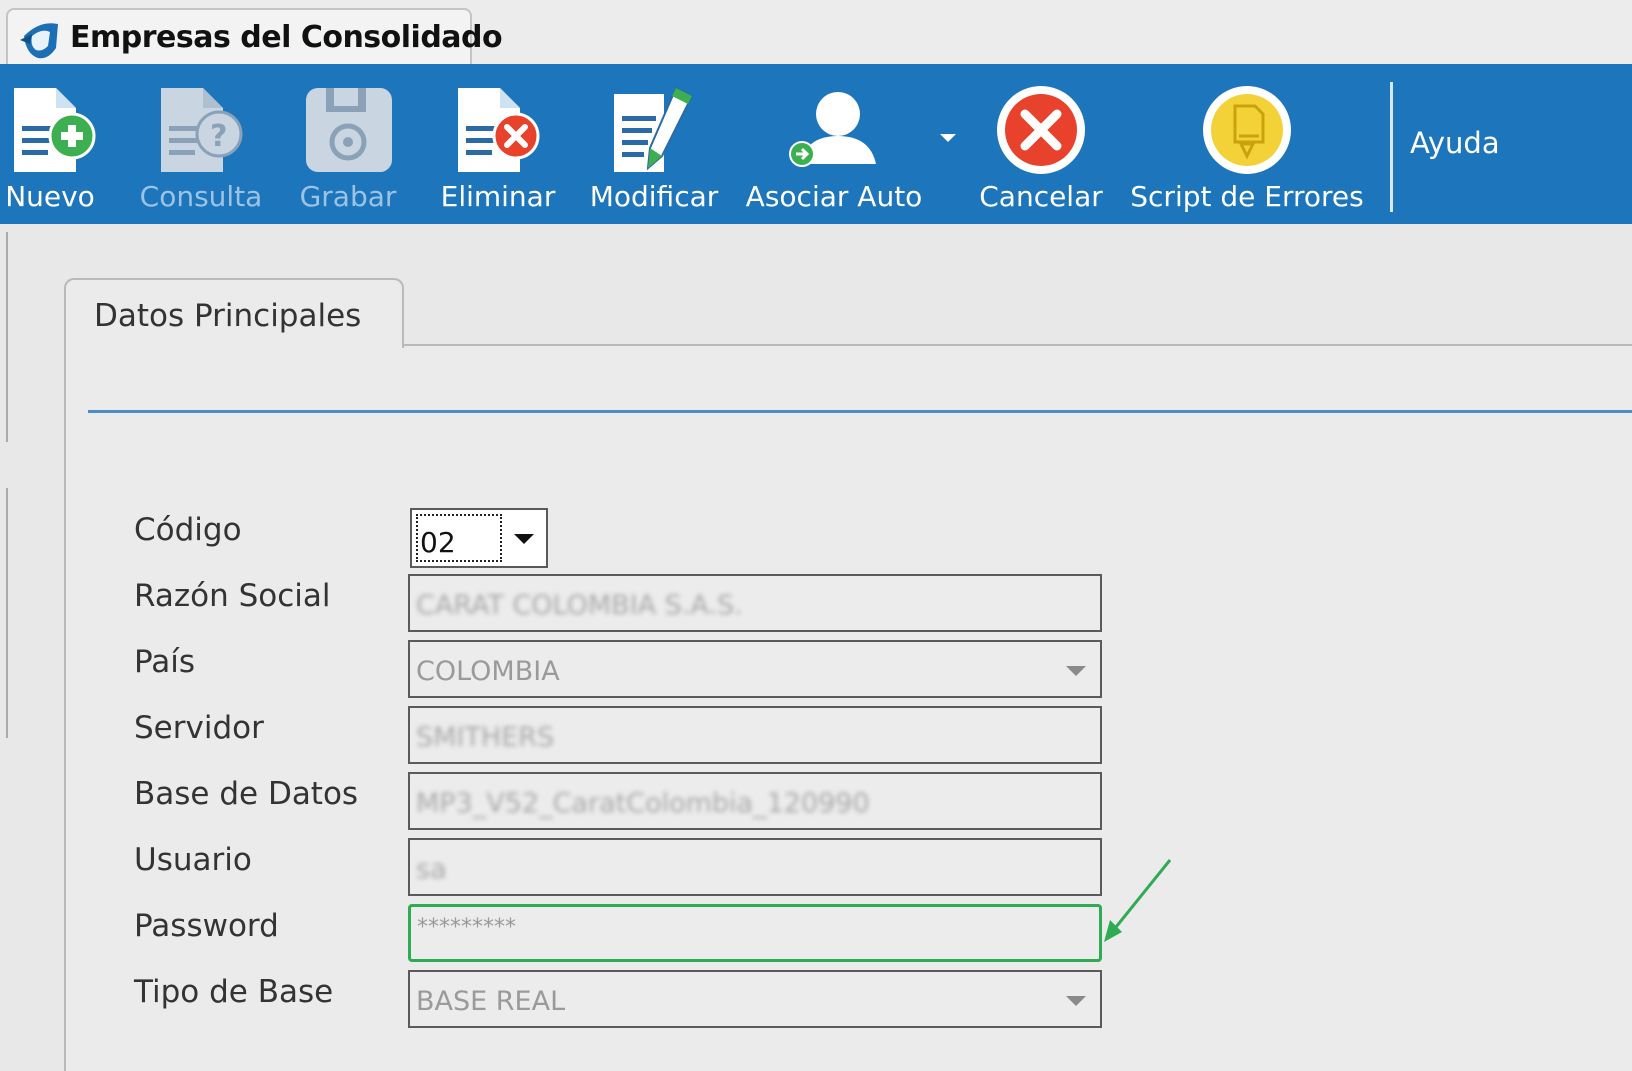  I want to click on razon-social-label: Razón Social, so click(232, 596).